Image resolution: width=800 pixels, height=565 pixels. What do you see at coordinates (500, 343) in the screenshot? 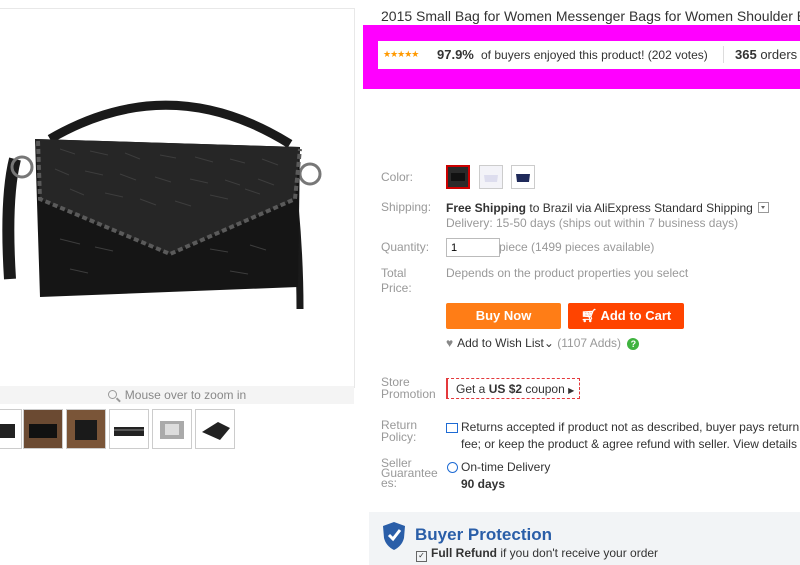
I see `add-to-wish-list: Add to Wish List` at bounding box center [500, 343].